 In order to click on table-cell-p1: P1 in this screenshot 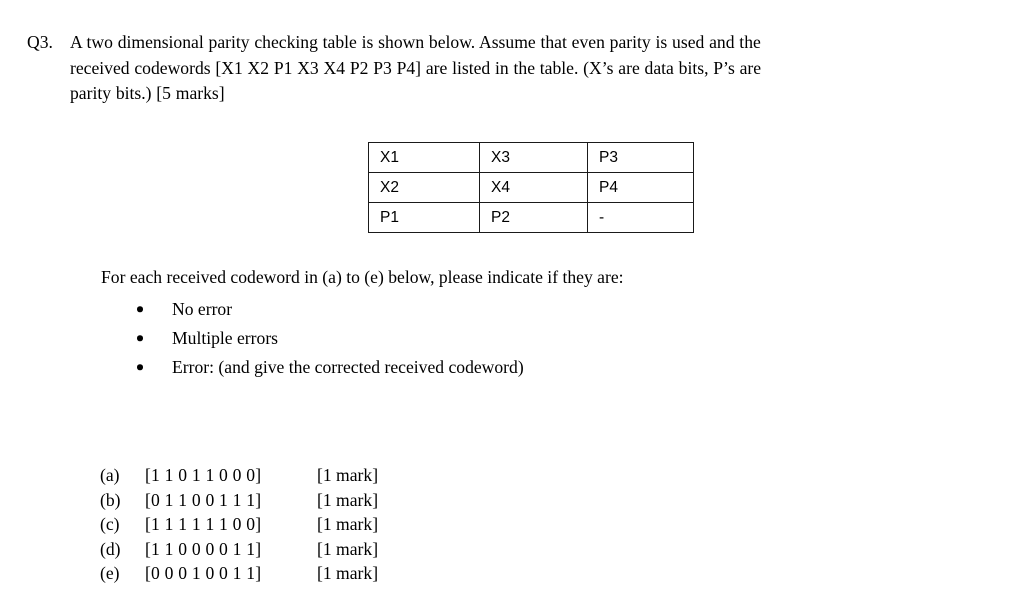, I will do `click(424, 217)`.